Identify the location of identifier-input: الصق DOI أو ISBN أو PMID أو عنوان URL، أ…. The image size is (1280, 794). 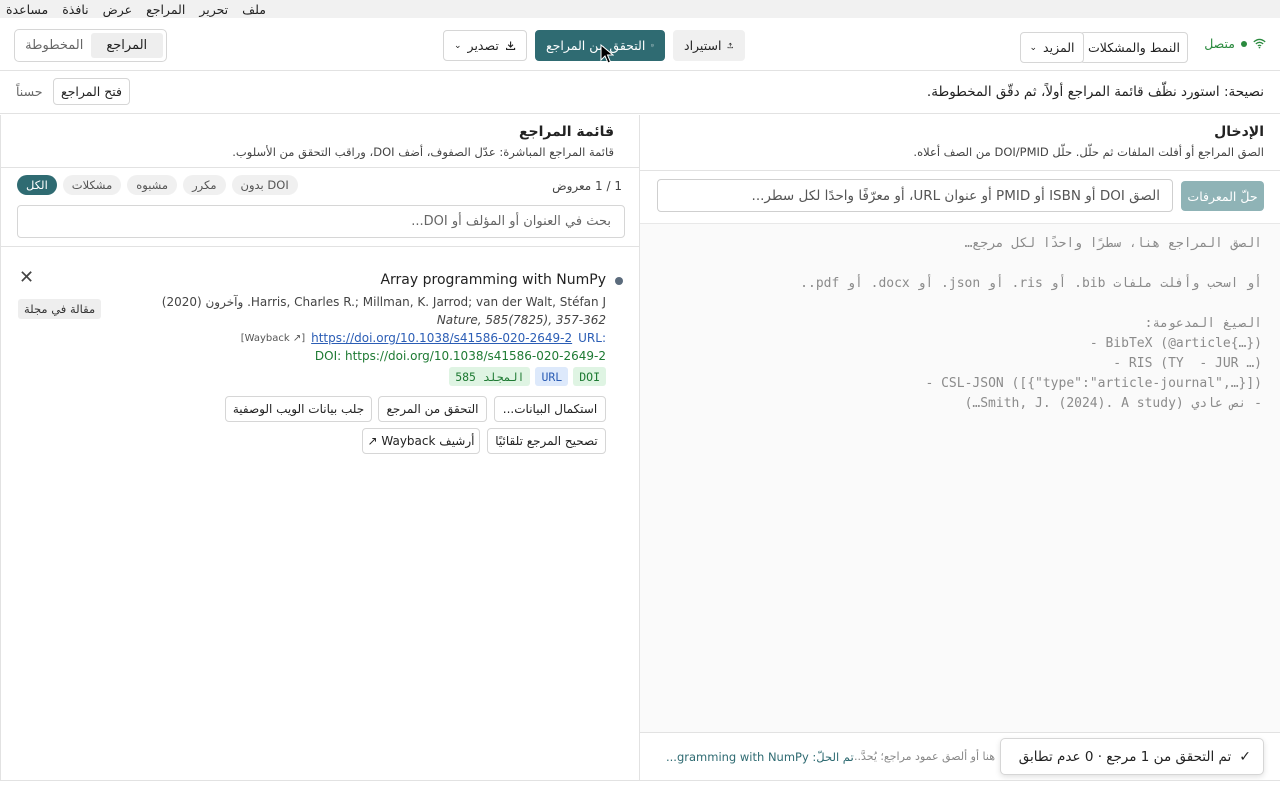
(915, 195).